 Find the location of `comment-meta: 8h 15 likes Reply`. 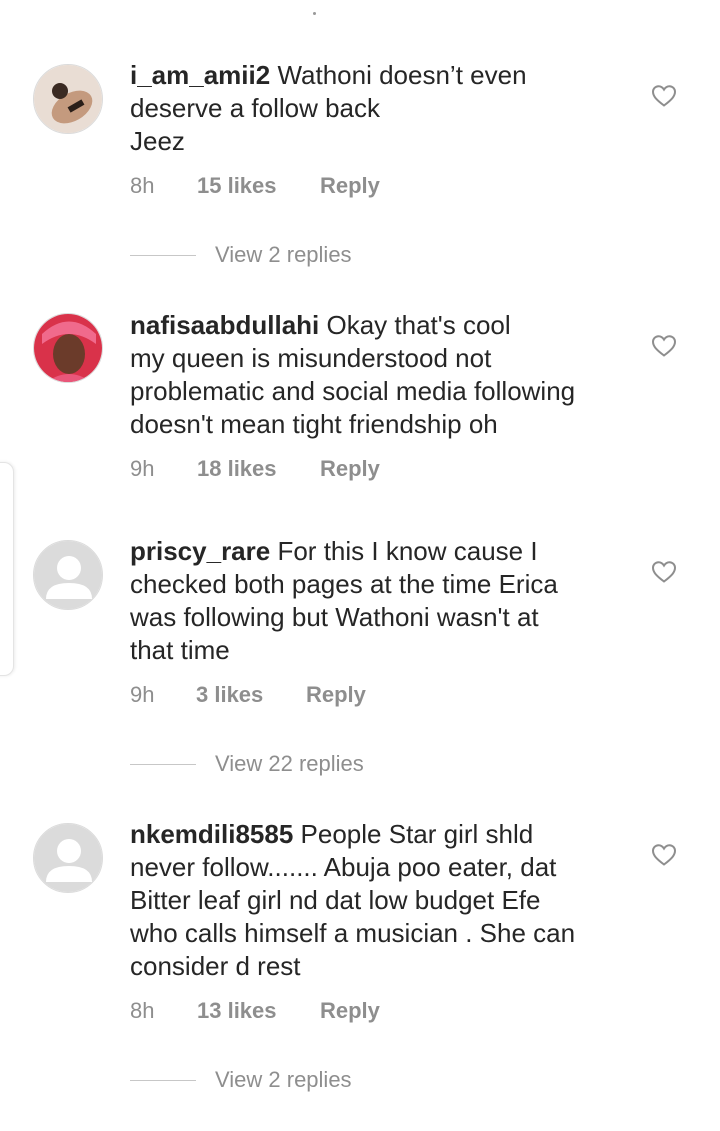

comment-meta: 8h 15 likes Reply is located at coordinates (255, 186).